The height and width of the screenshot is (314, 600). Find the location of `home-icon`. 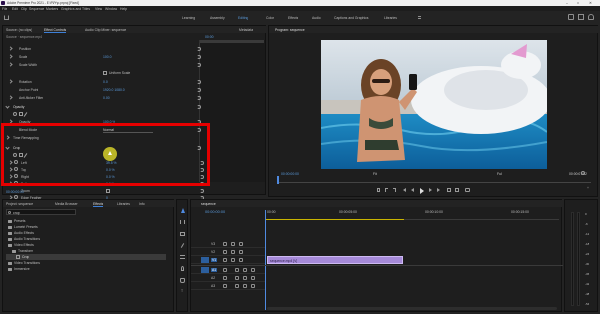

home-icon is located at coordinates (6, 17).